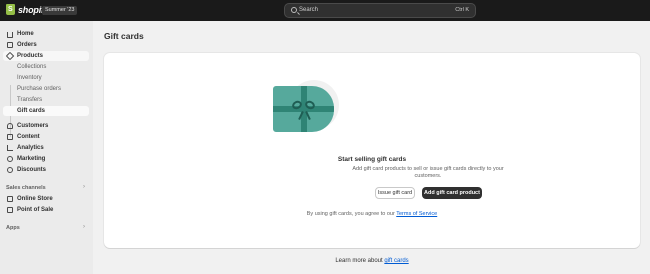 The width and height of the screenshot is (650, 274). I want to click on learn-more-prefix: Learn more about, so click(360, 261).